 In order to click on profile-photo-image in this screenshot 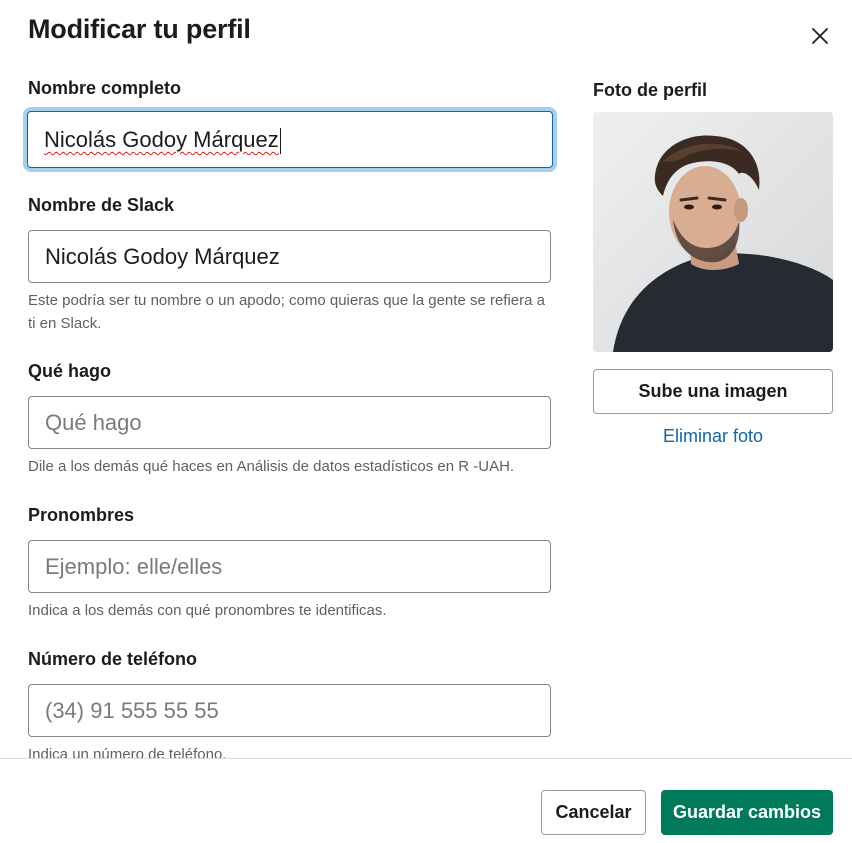, I will do `click(713, 232)`.